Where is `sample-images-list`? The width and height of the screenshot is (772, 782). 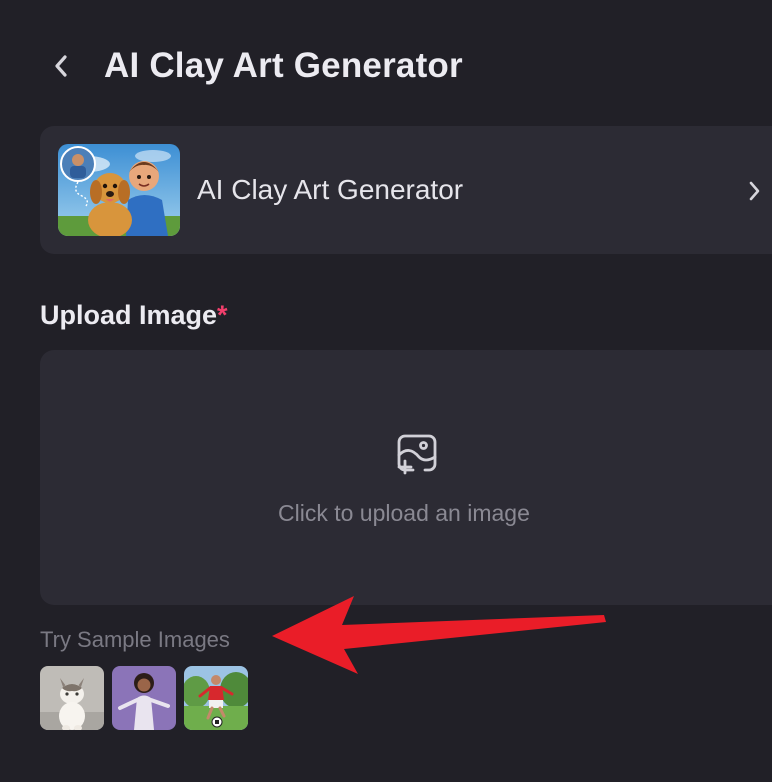
sample-images-list is located at coordinates (144, 698).